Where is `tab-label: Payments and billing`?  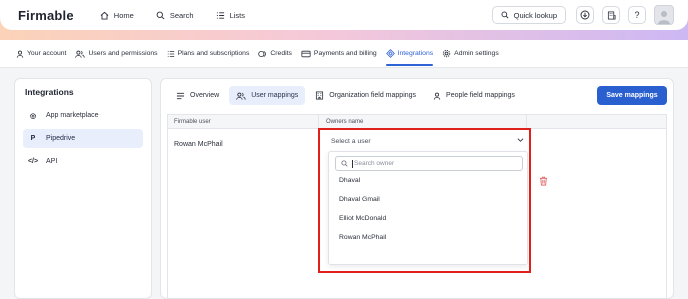 tab-label: Payments and billing is located at coordinates (345, 53).